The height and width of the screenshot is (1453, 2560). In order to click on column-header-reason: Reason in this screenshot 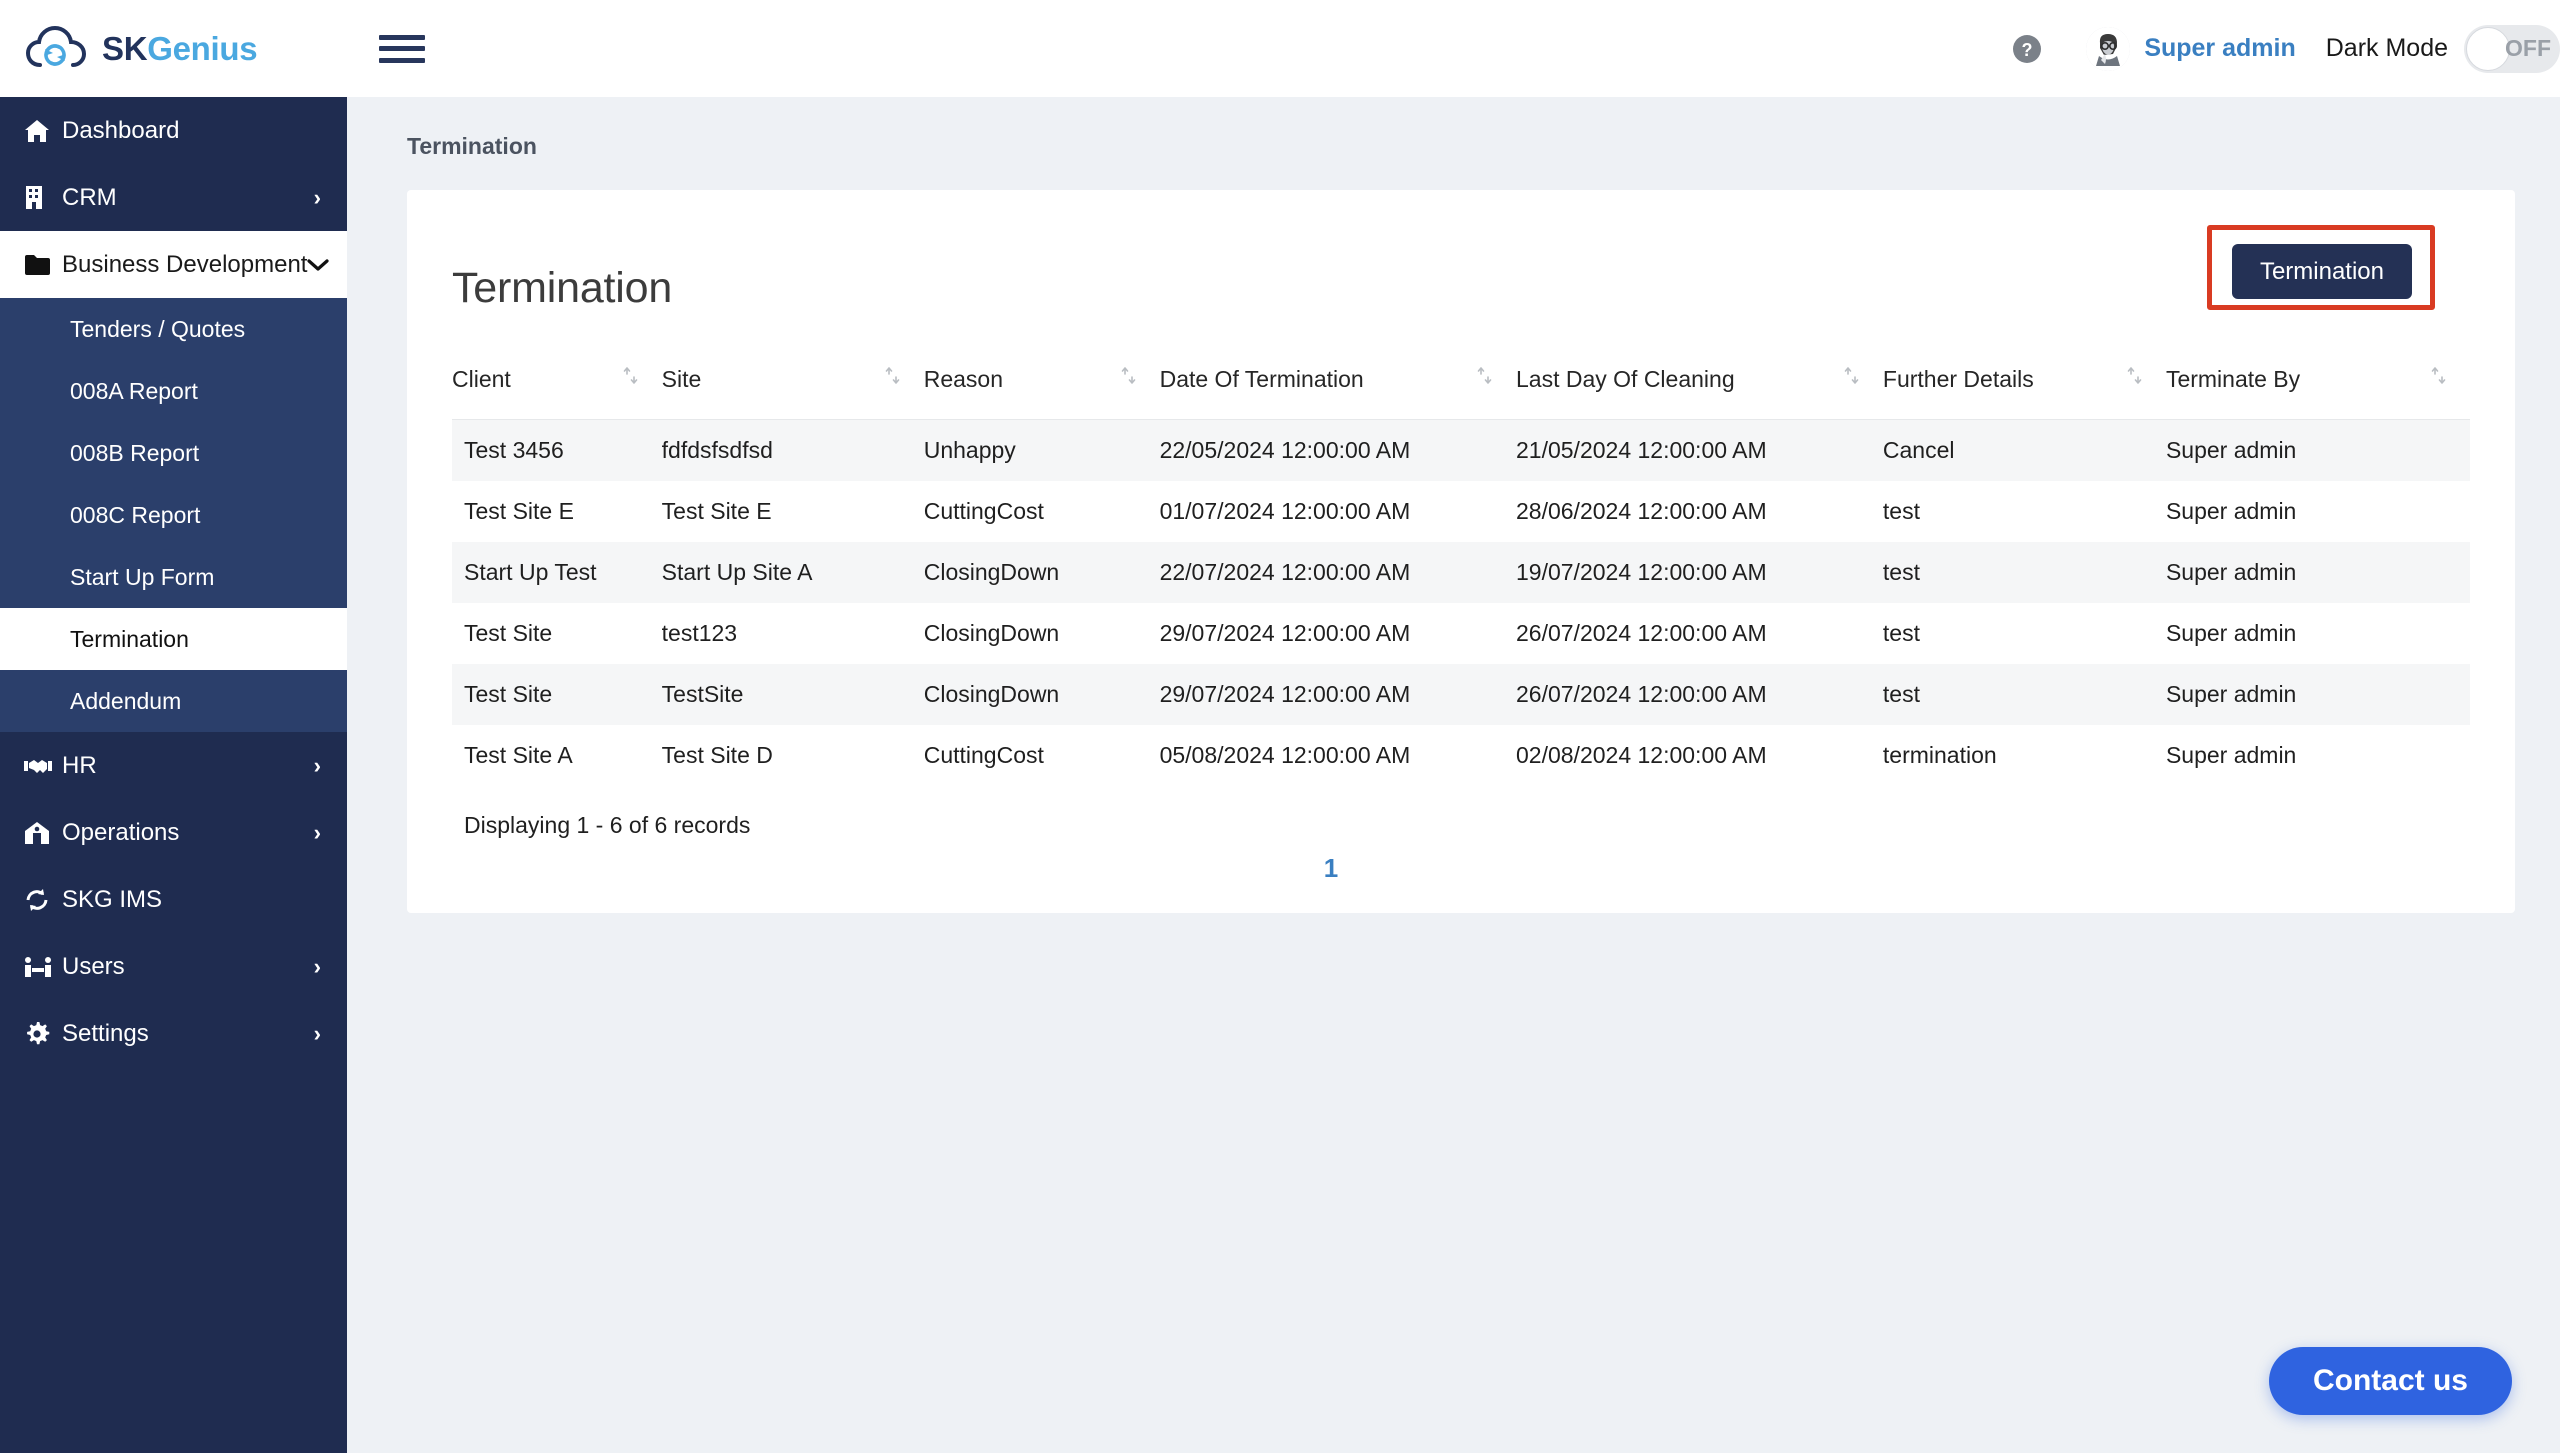, I will do `click(1041, 385)`.